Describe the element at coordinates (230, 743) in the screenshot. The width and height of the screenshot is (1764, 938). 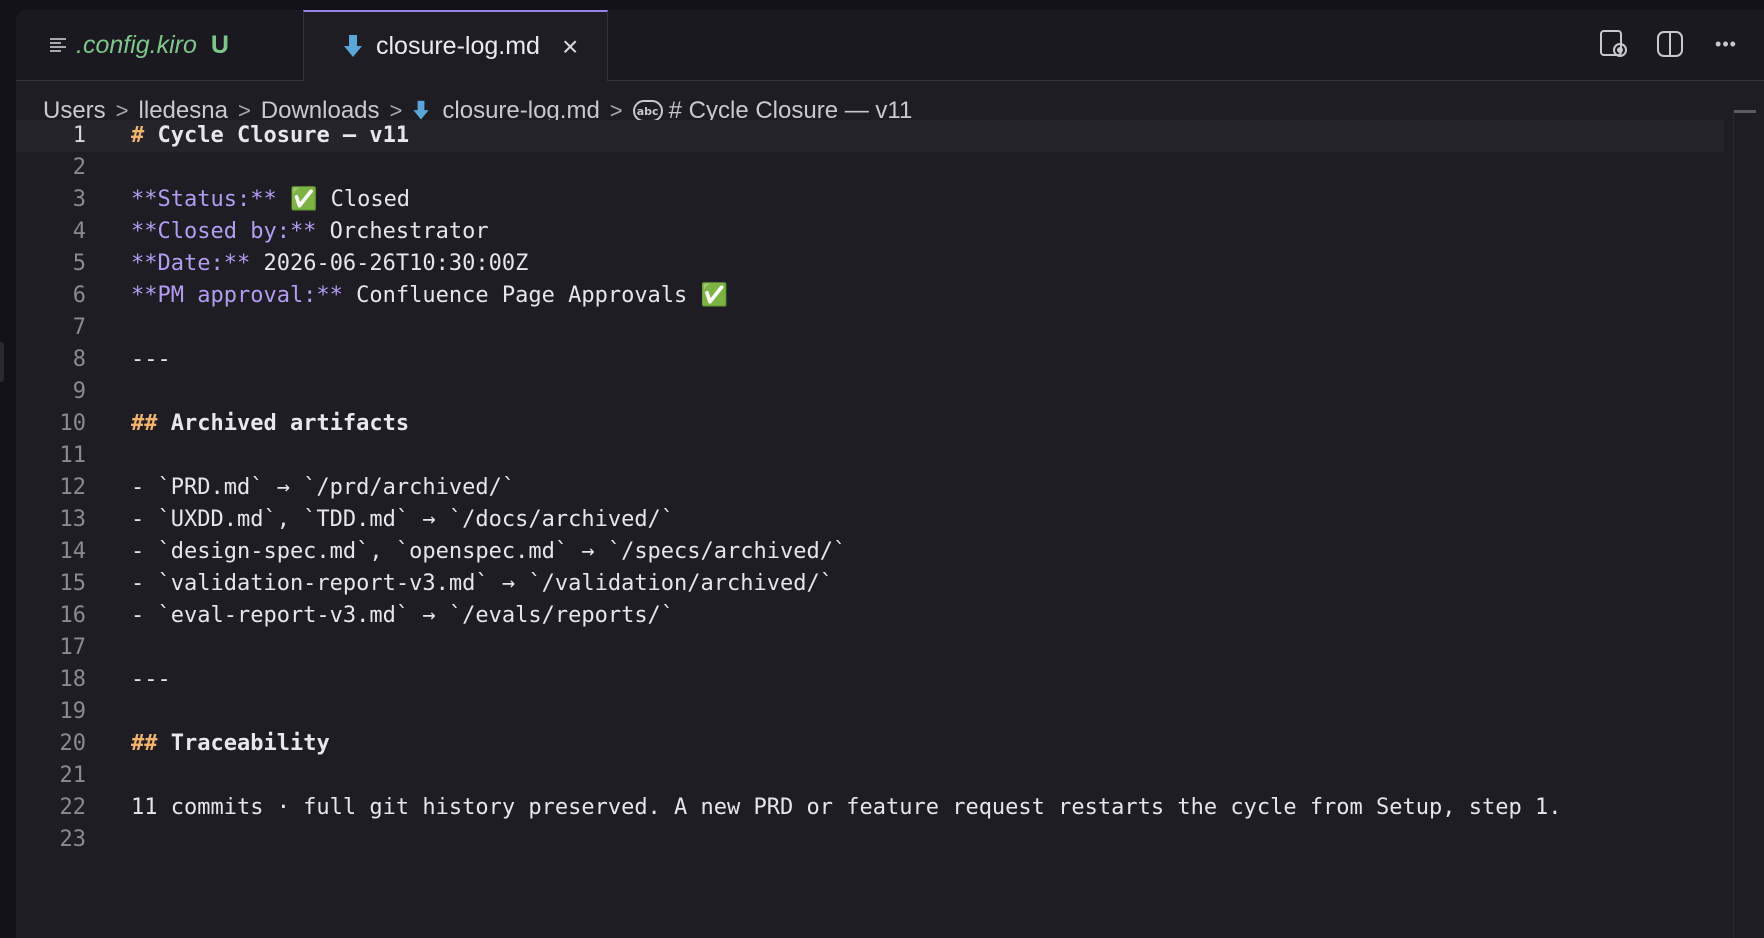
I see `line-text: ## Traceability` at that location.